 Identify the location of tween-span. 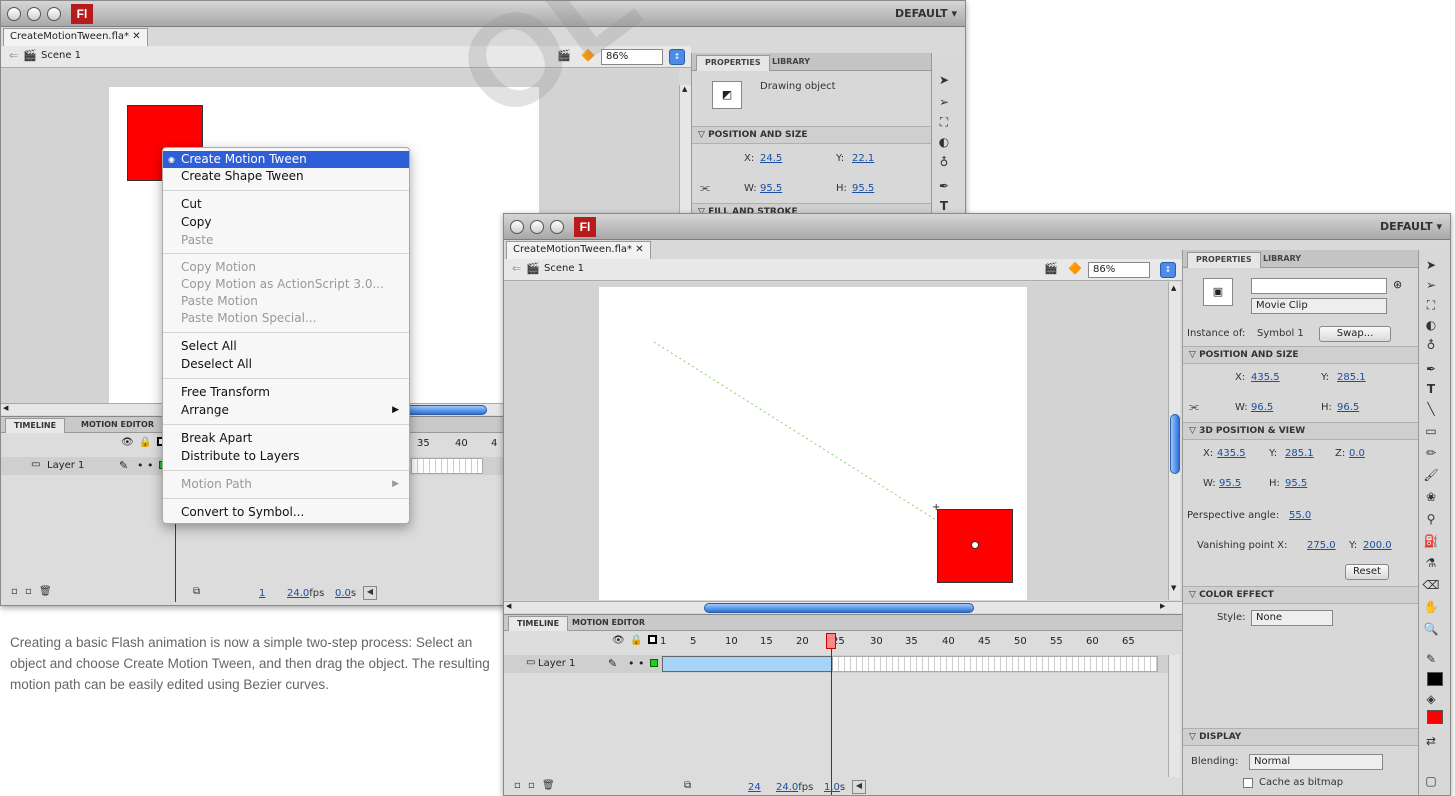
(747, 664).